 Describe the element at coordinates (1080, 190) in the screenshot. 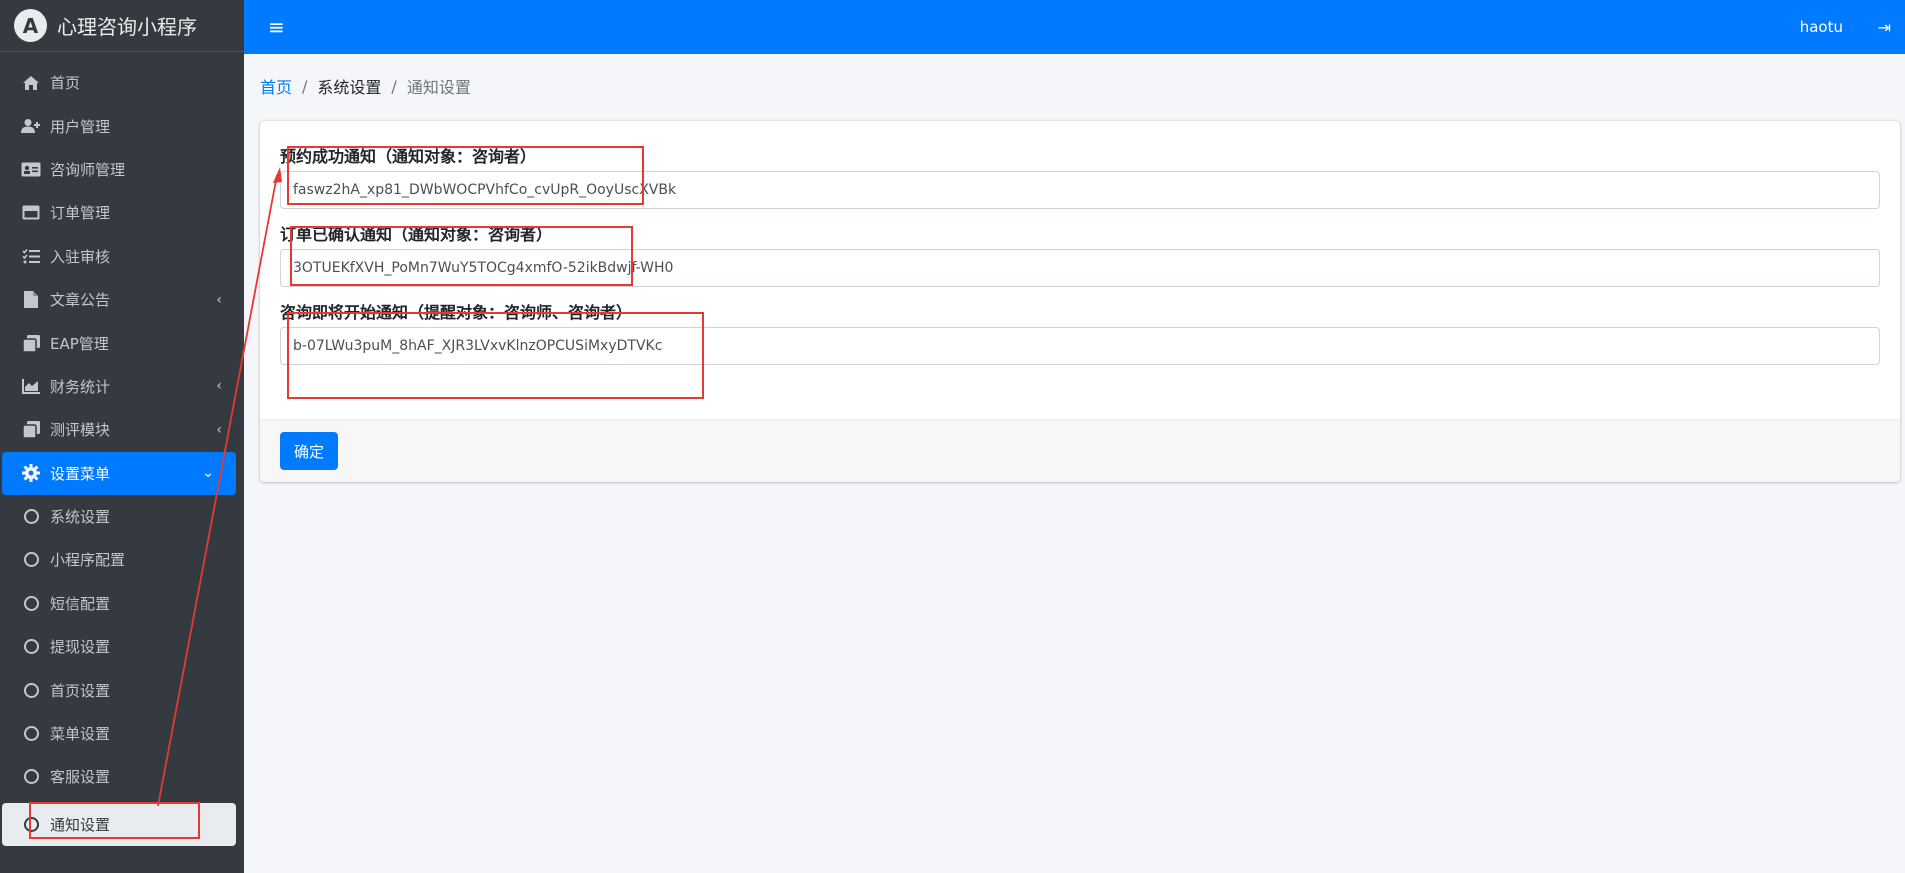

I see `booking-success-template-input` at that location.